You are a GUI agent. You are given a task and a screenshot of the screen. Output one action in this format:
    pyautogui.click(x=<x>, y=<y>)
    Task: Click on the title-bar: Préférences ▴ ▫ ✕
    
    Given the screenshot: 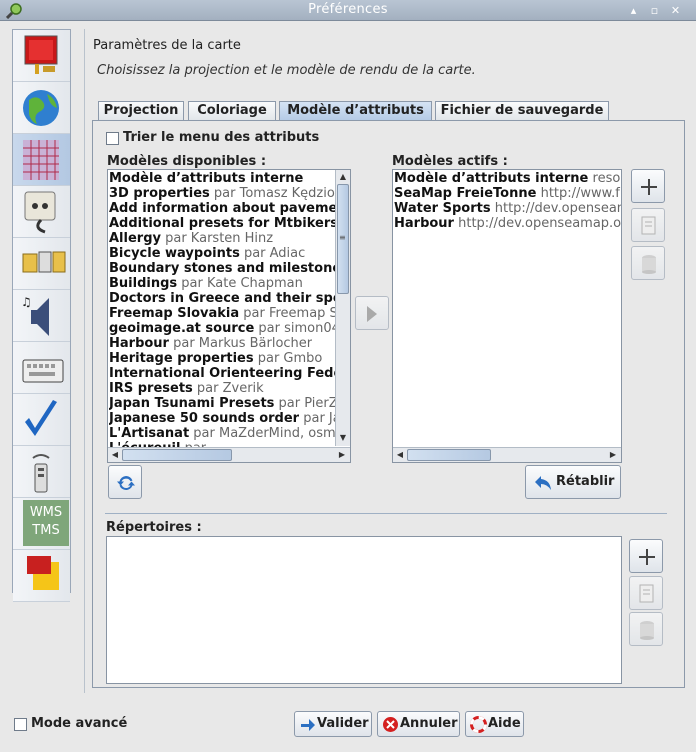 What is the action you would take?
    pyautogui.click(x=348, y=10)
    